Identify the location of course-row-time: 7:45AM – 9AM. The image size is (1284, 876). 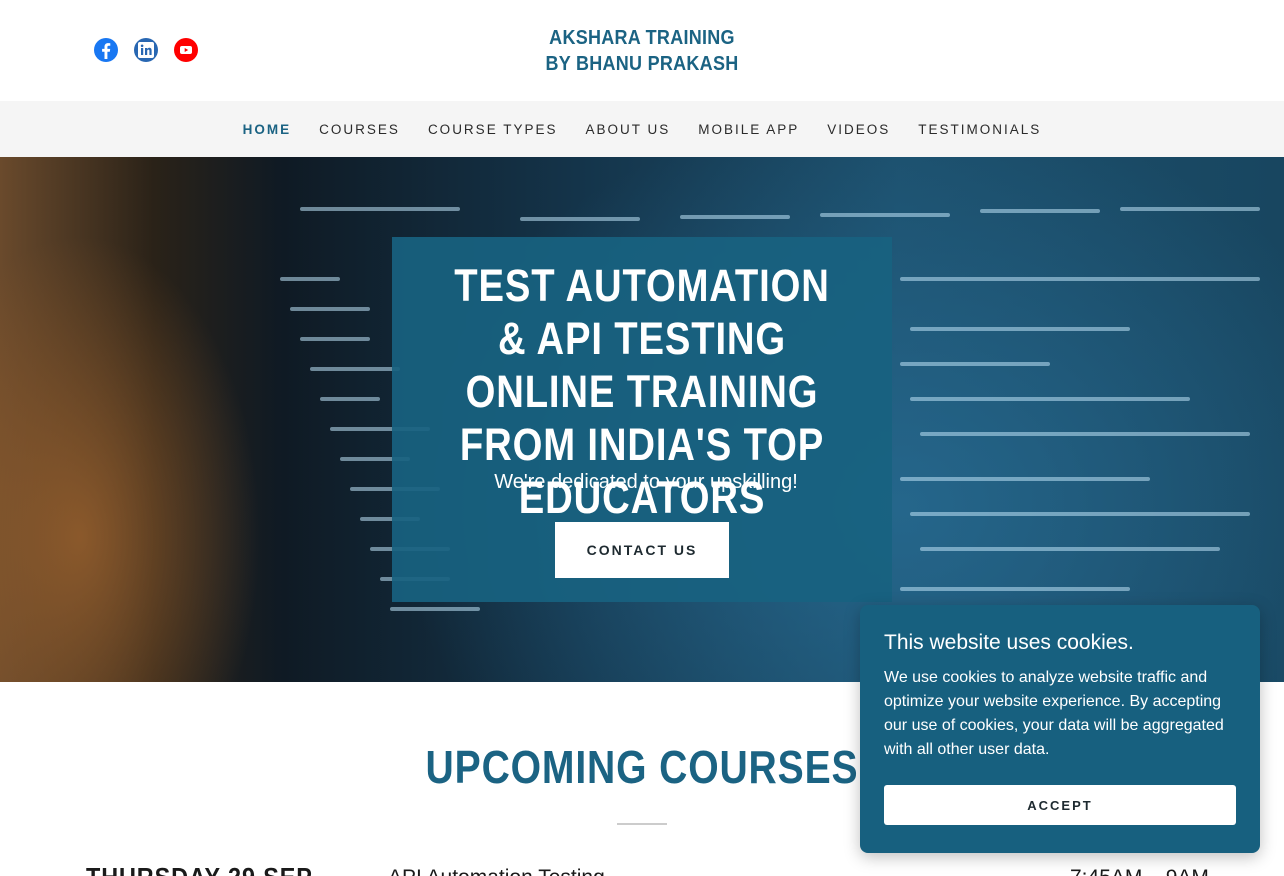
(1139, 871).